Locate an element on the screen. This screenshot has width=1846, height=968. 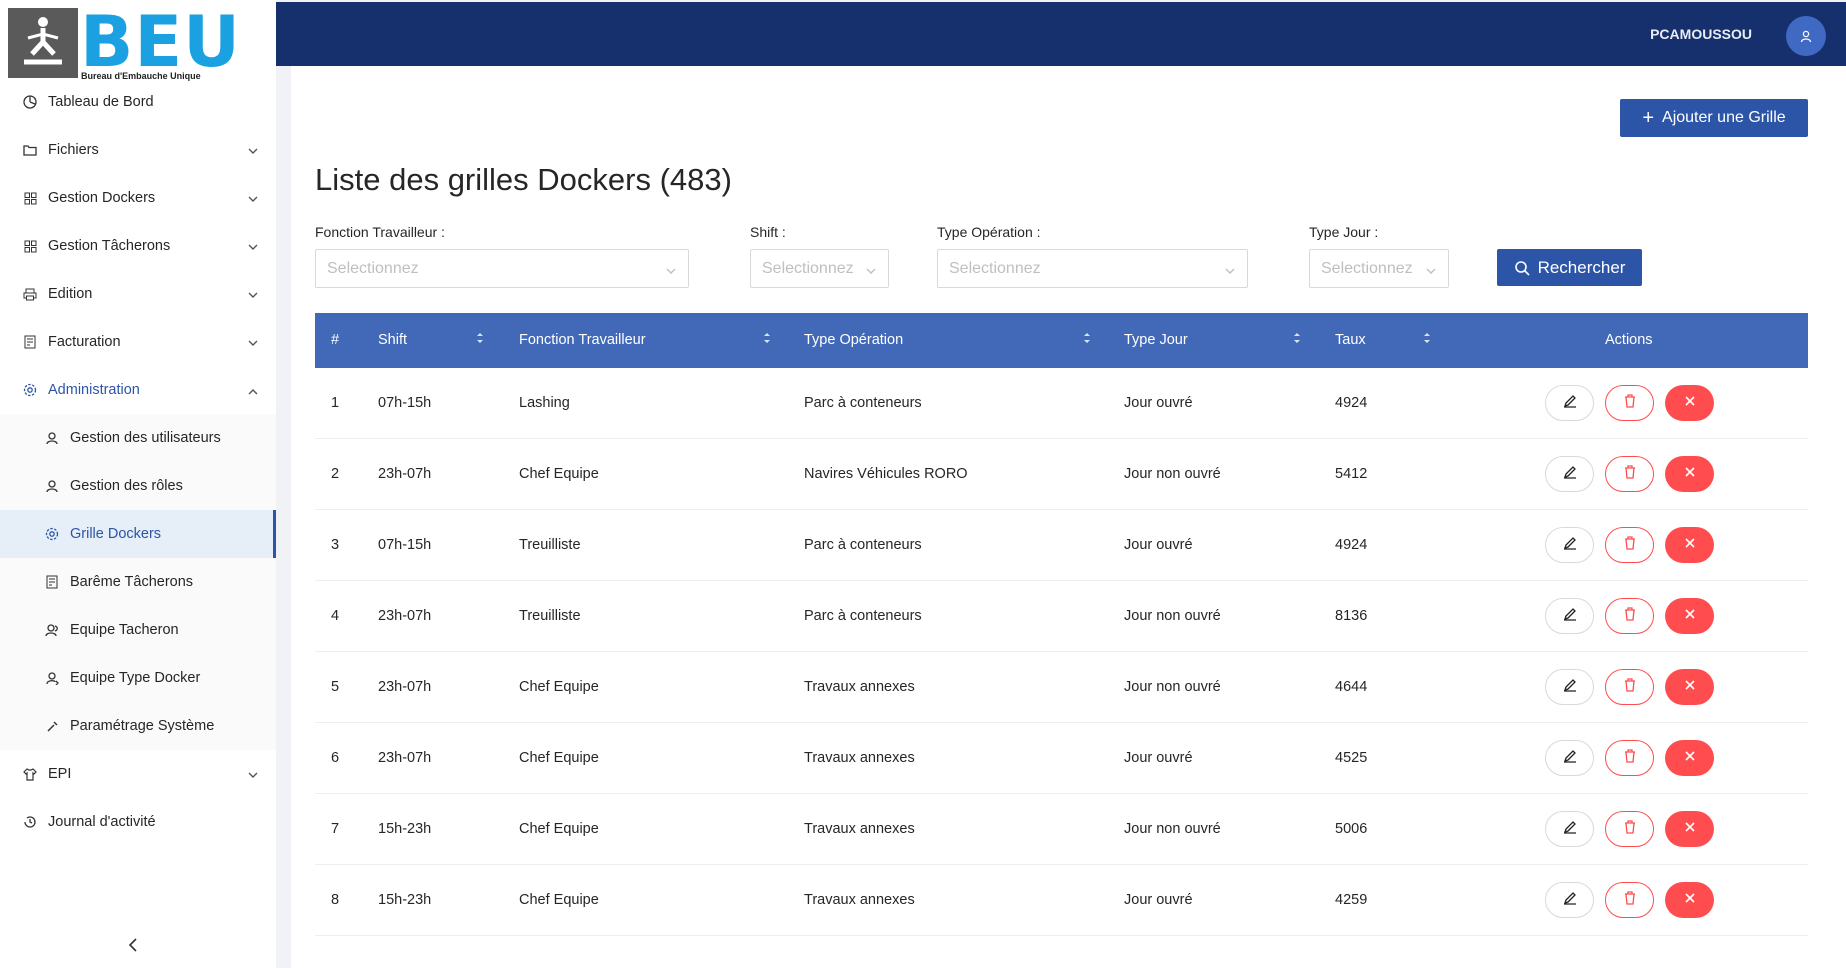
search-button: Rechercher is located at coordinates (1569, 267).